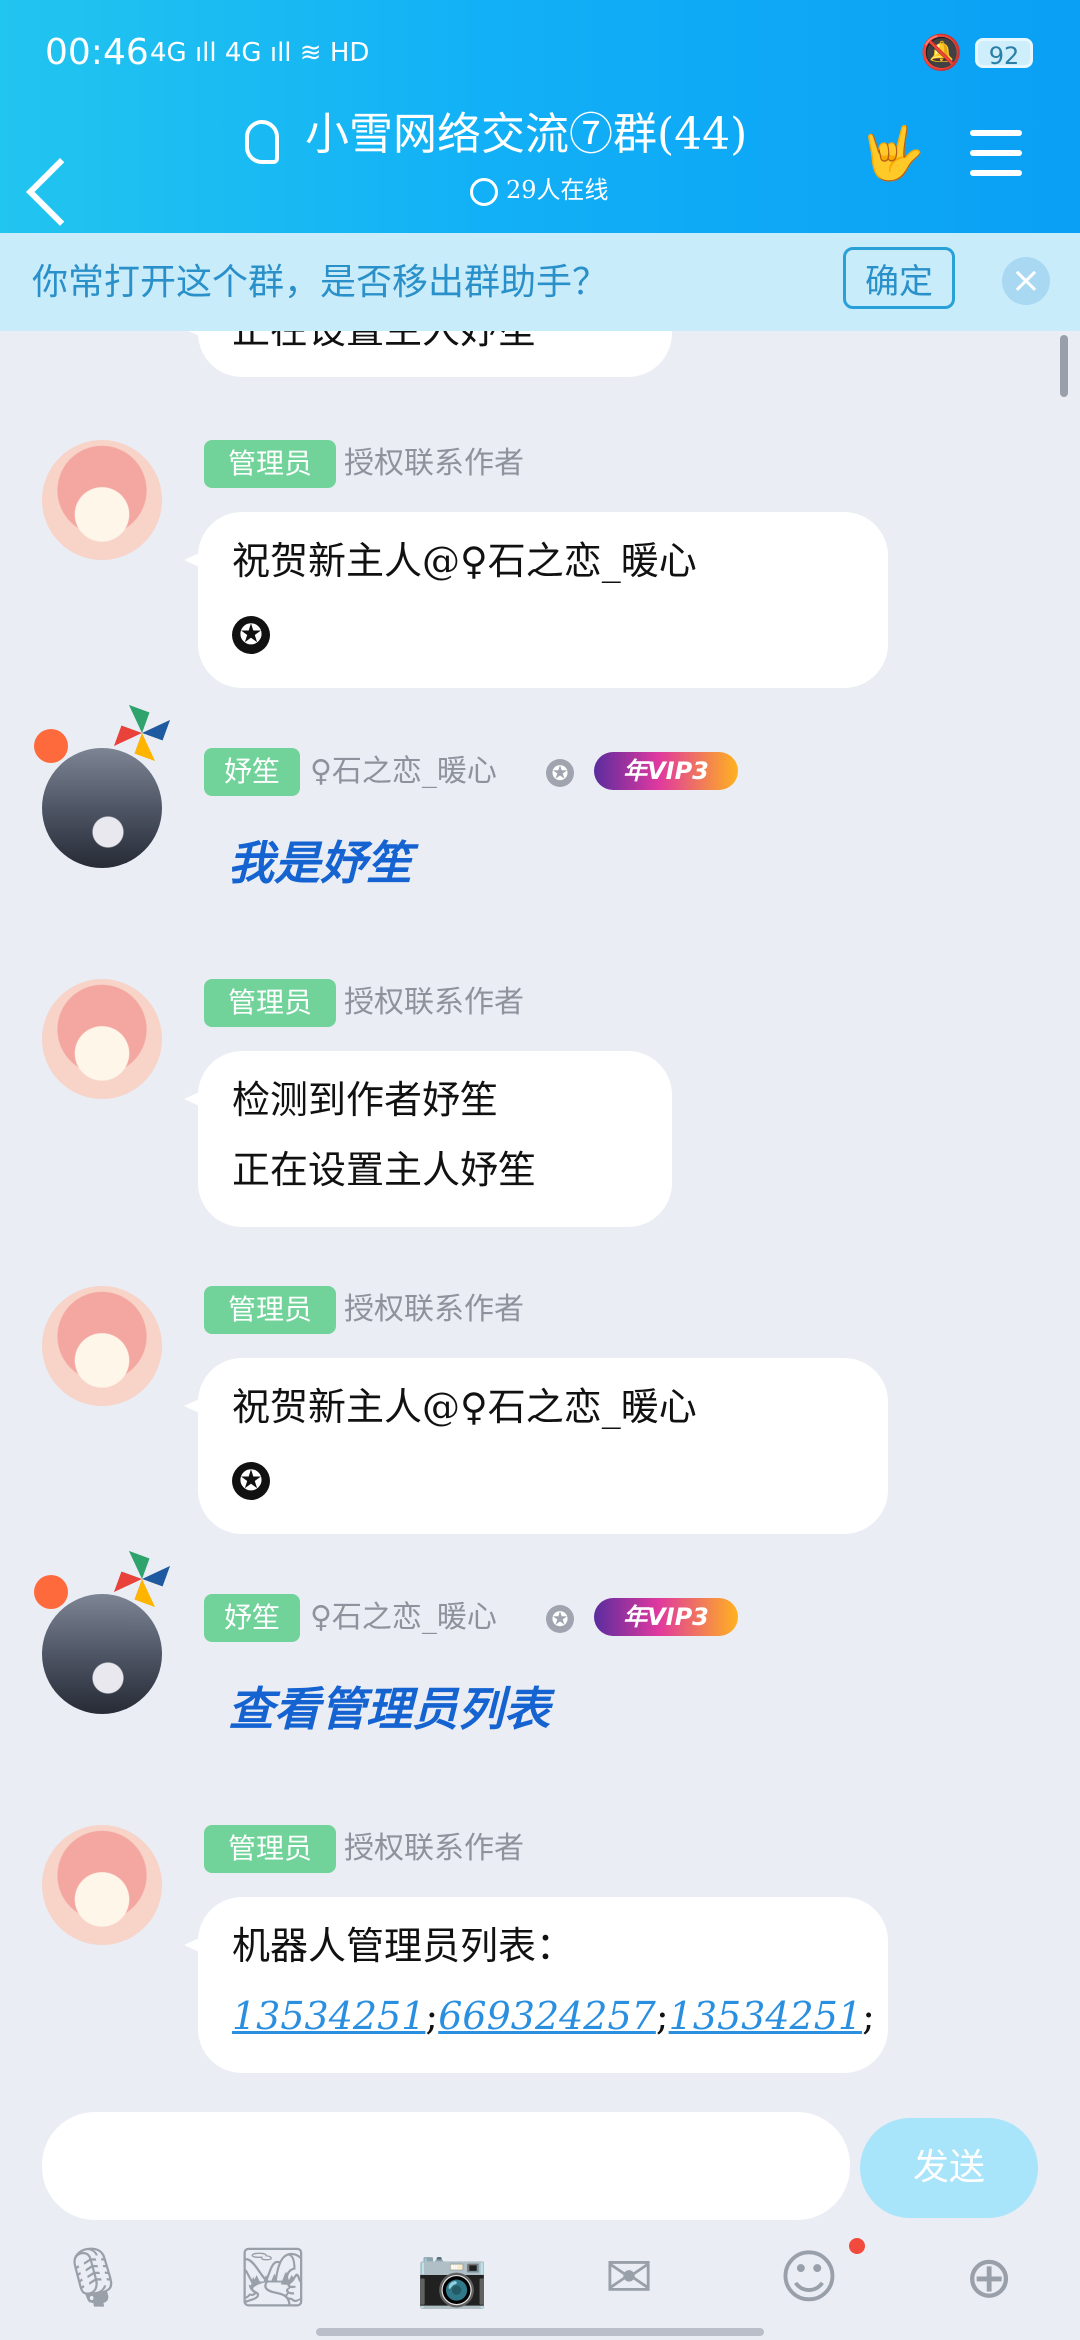  What do you see at coordinates (1004, 54) in the screenshot?
I see `battery-indicator: 92` at bounding box center [1004, 54].